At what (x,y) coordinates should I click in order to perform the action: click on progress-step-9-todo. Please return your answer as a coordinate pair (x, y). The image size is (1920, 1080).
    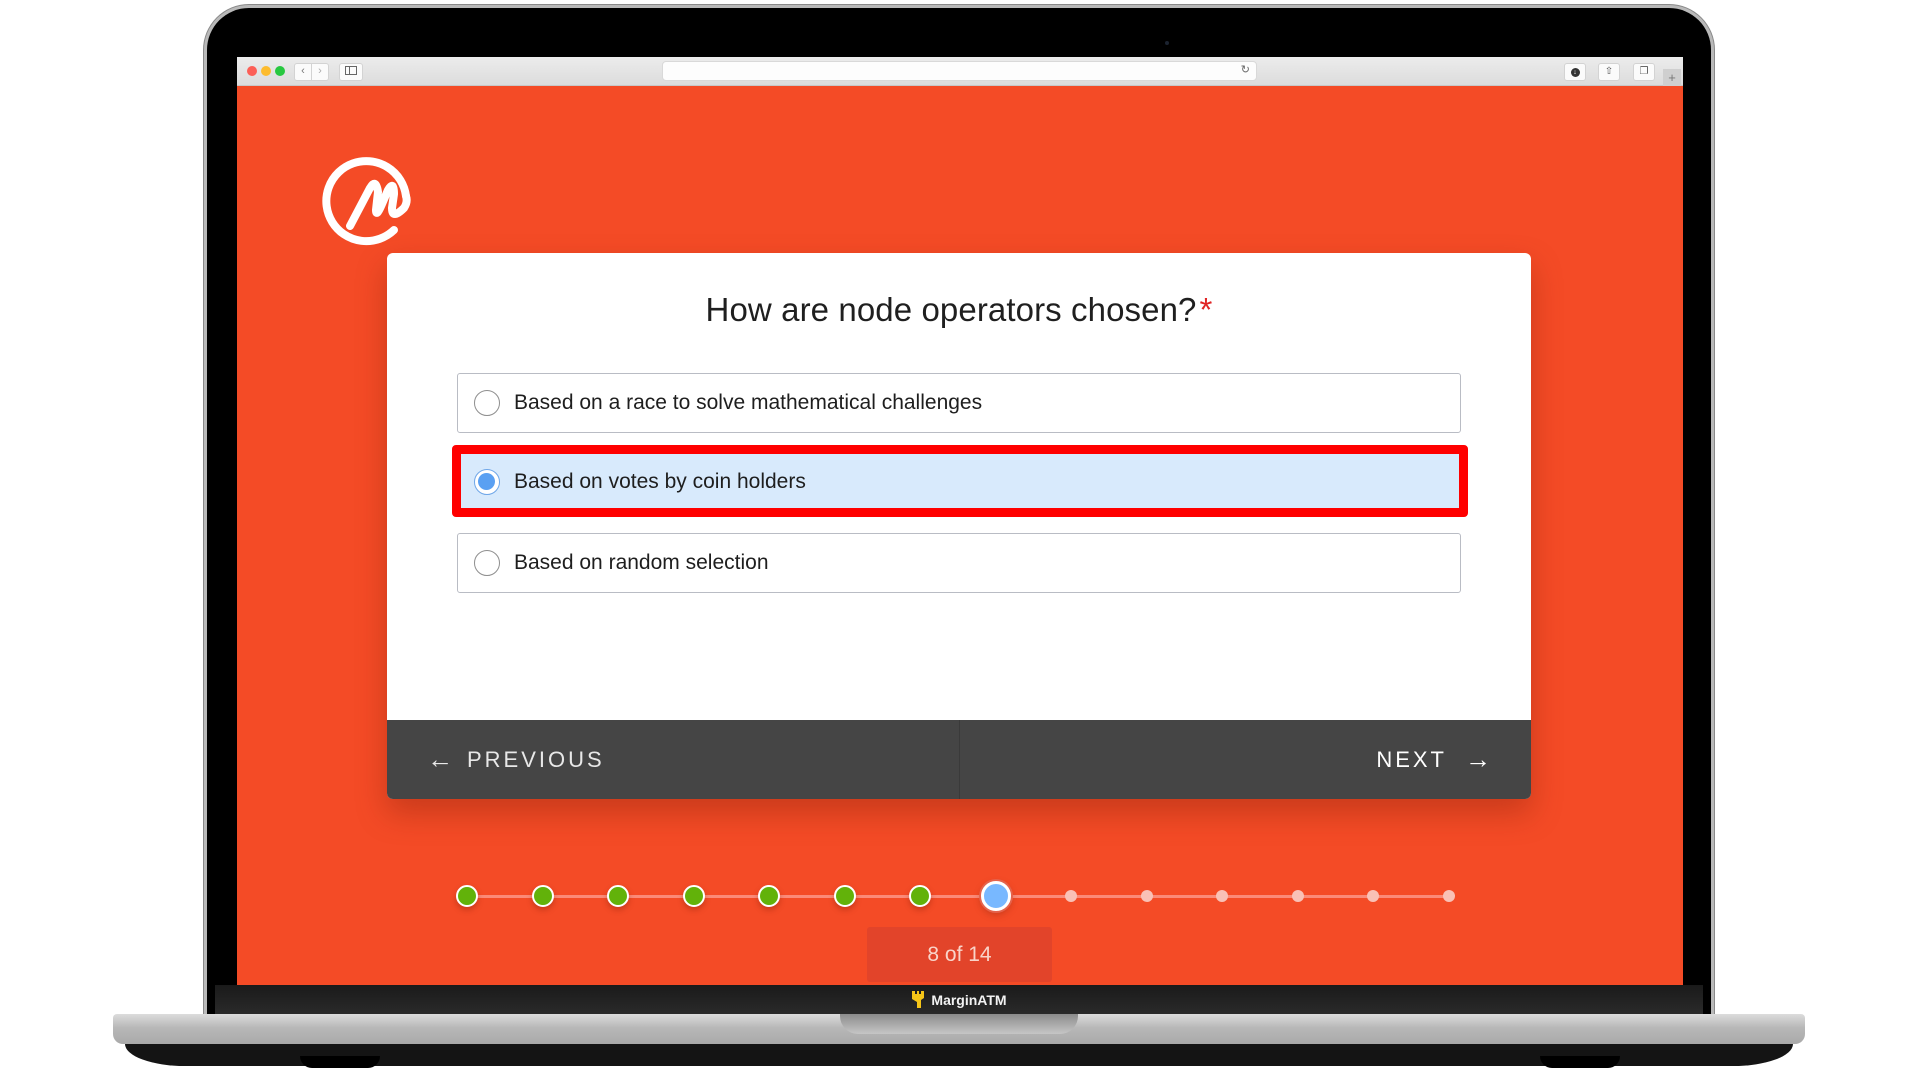
    Looking at the image, I should click on (1071, 896).